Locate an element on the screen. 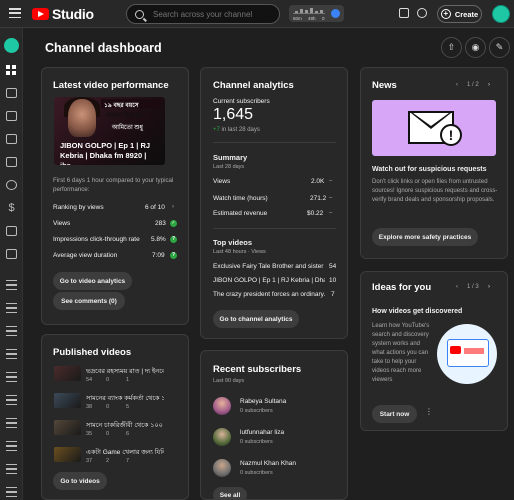 The width and height of the screenshot is (514, 500). views-count-4: 37 is located at coordinates (89, 461).